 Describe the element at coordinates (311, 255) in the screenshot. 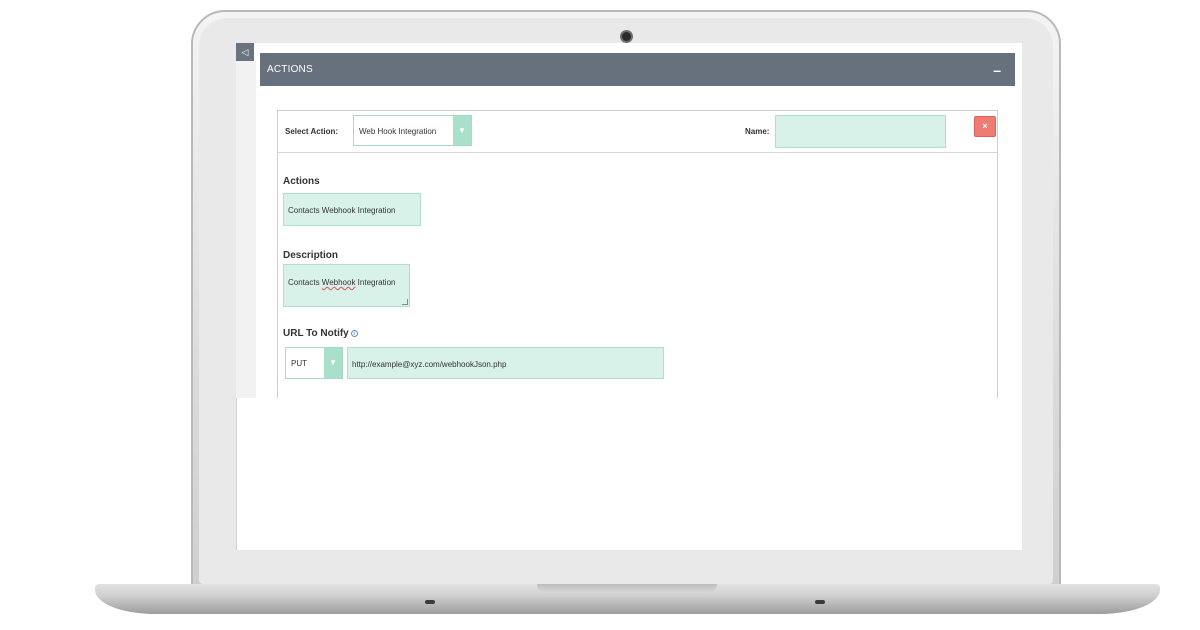

I see `description-field-label: Description` at that location.